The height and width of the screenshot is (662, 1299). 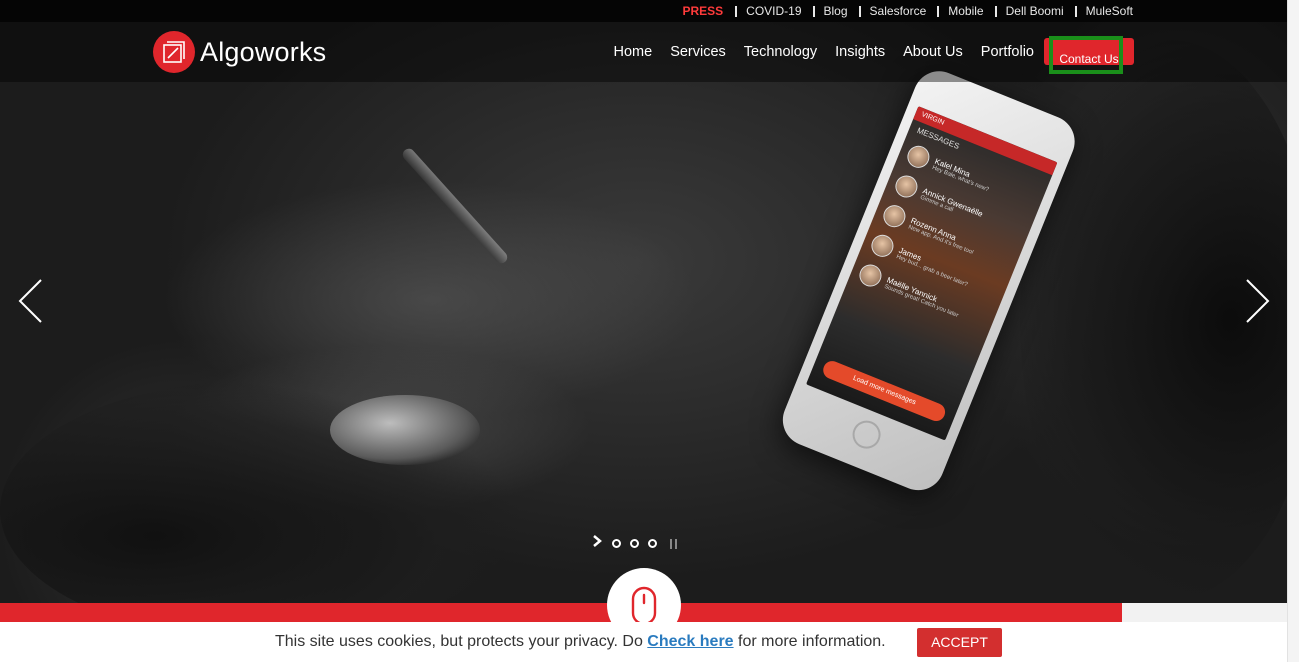 What do you see at coordinates (570, 612) in the screenshot?
I see `red-band` at bounding box center [570, 612].